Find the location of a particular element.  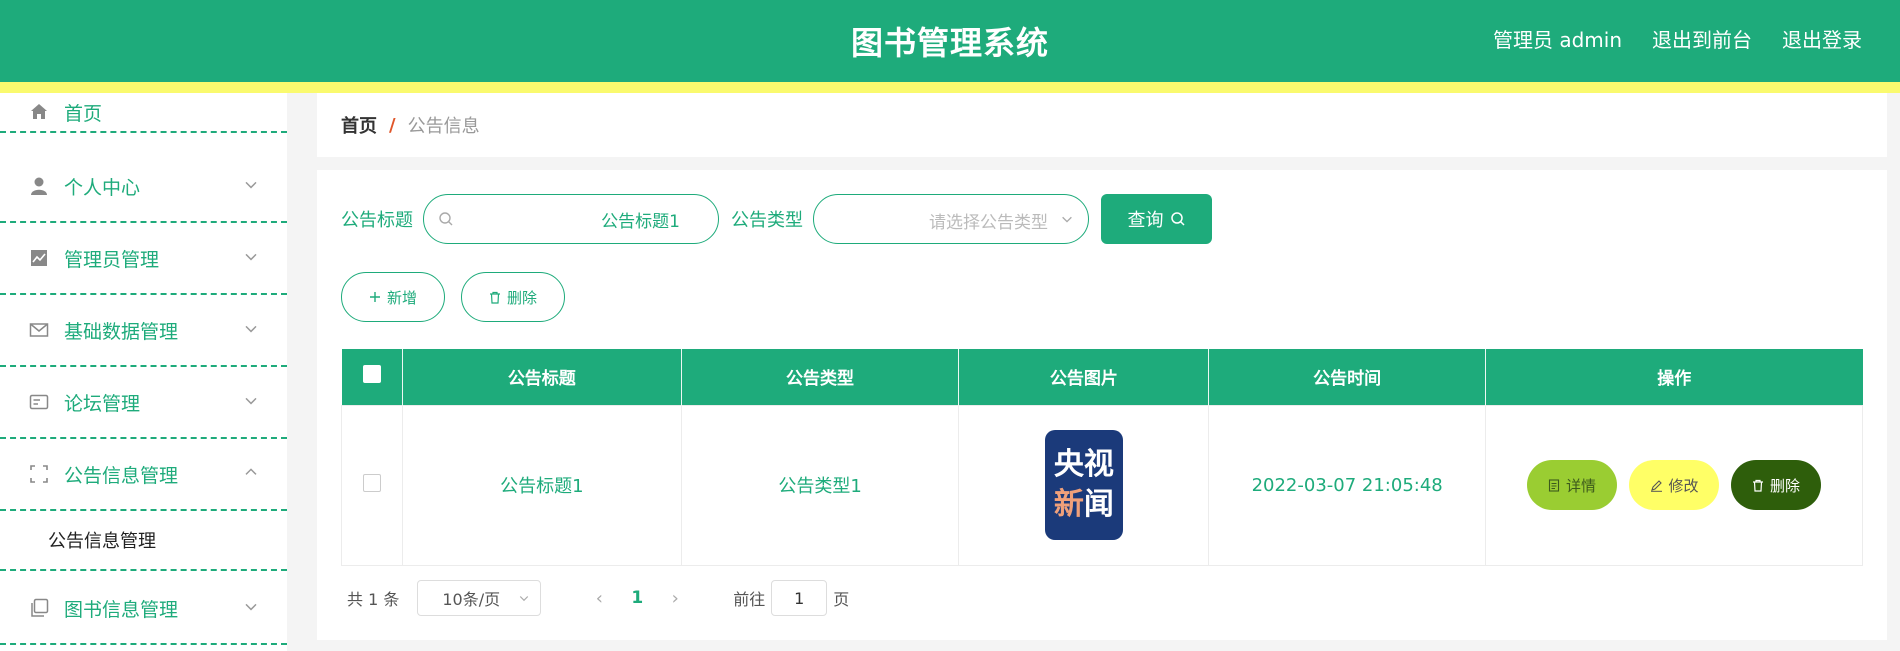

current-page: 1 is located at coordinates (637, 598).